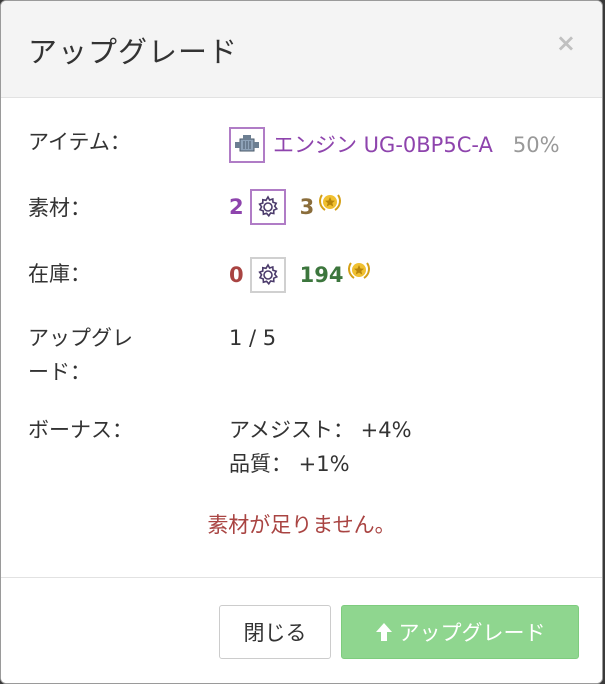 The image size is (605, 684). Describe the element at coordinates (236, 275) in the screenshot. I see `stock-gear-count: 0` at that location.